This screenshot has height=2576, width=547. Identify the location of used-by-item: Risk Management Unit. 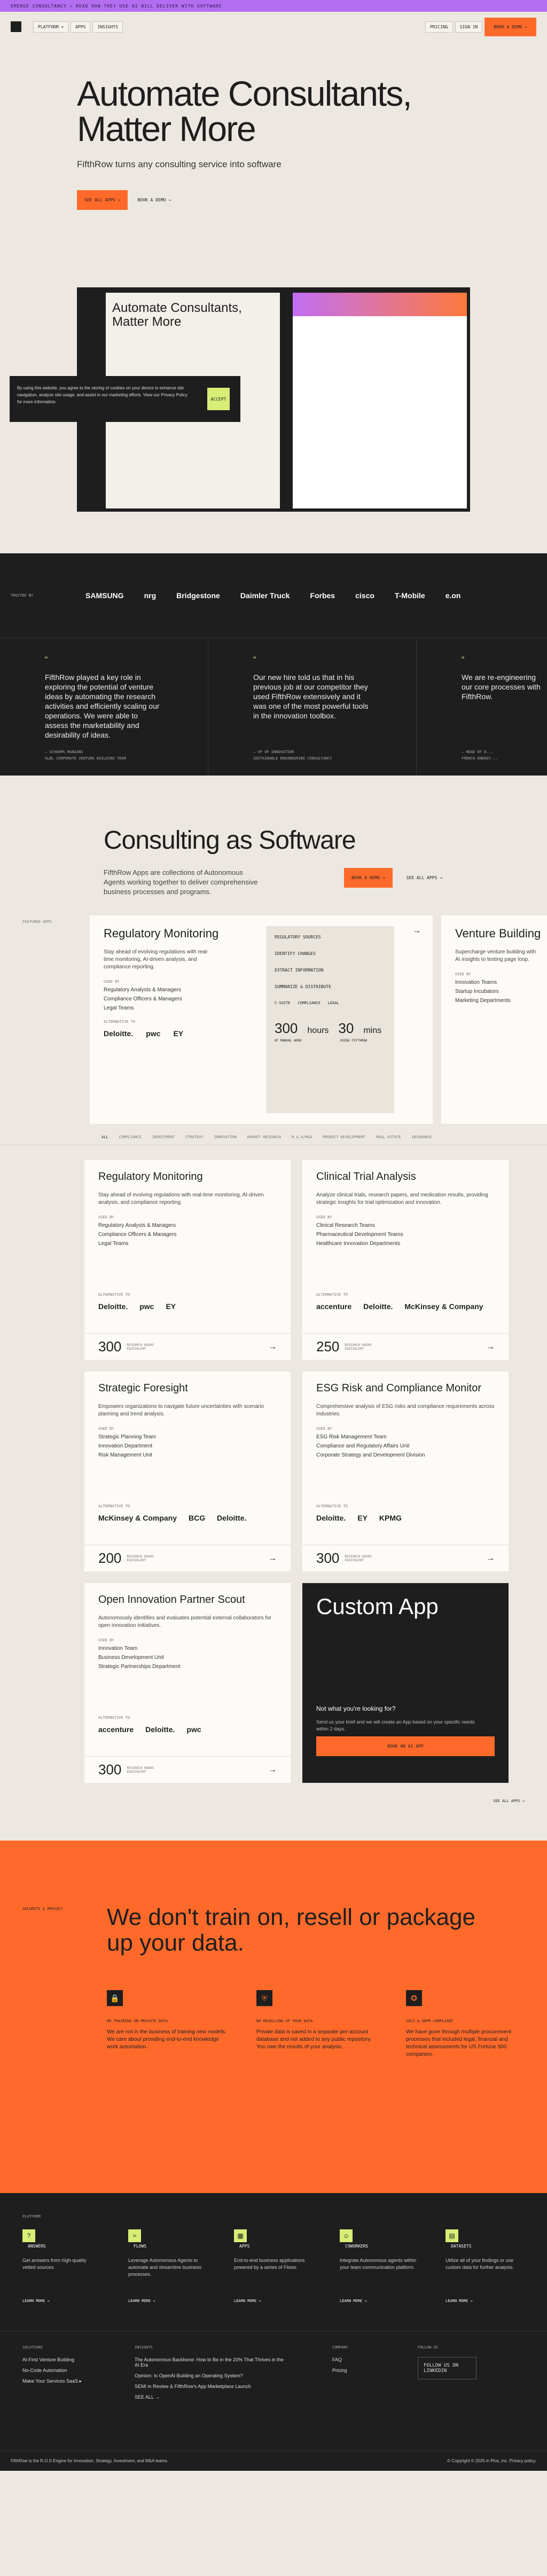
(125, 1455).